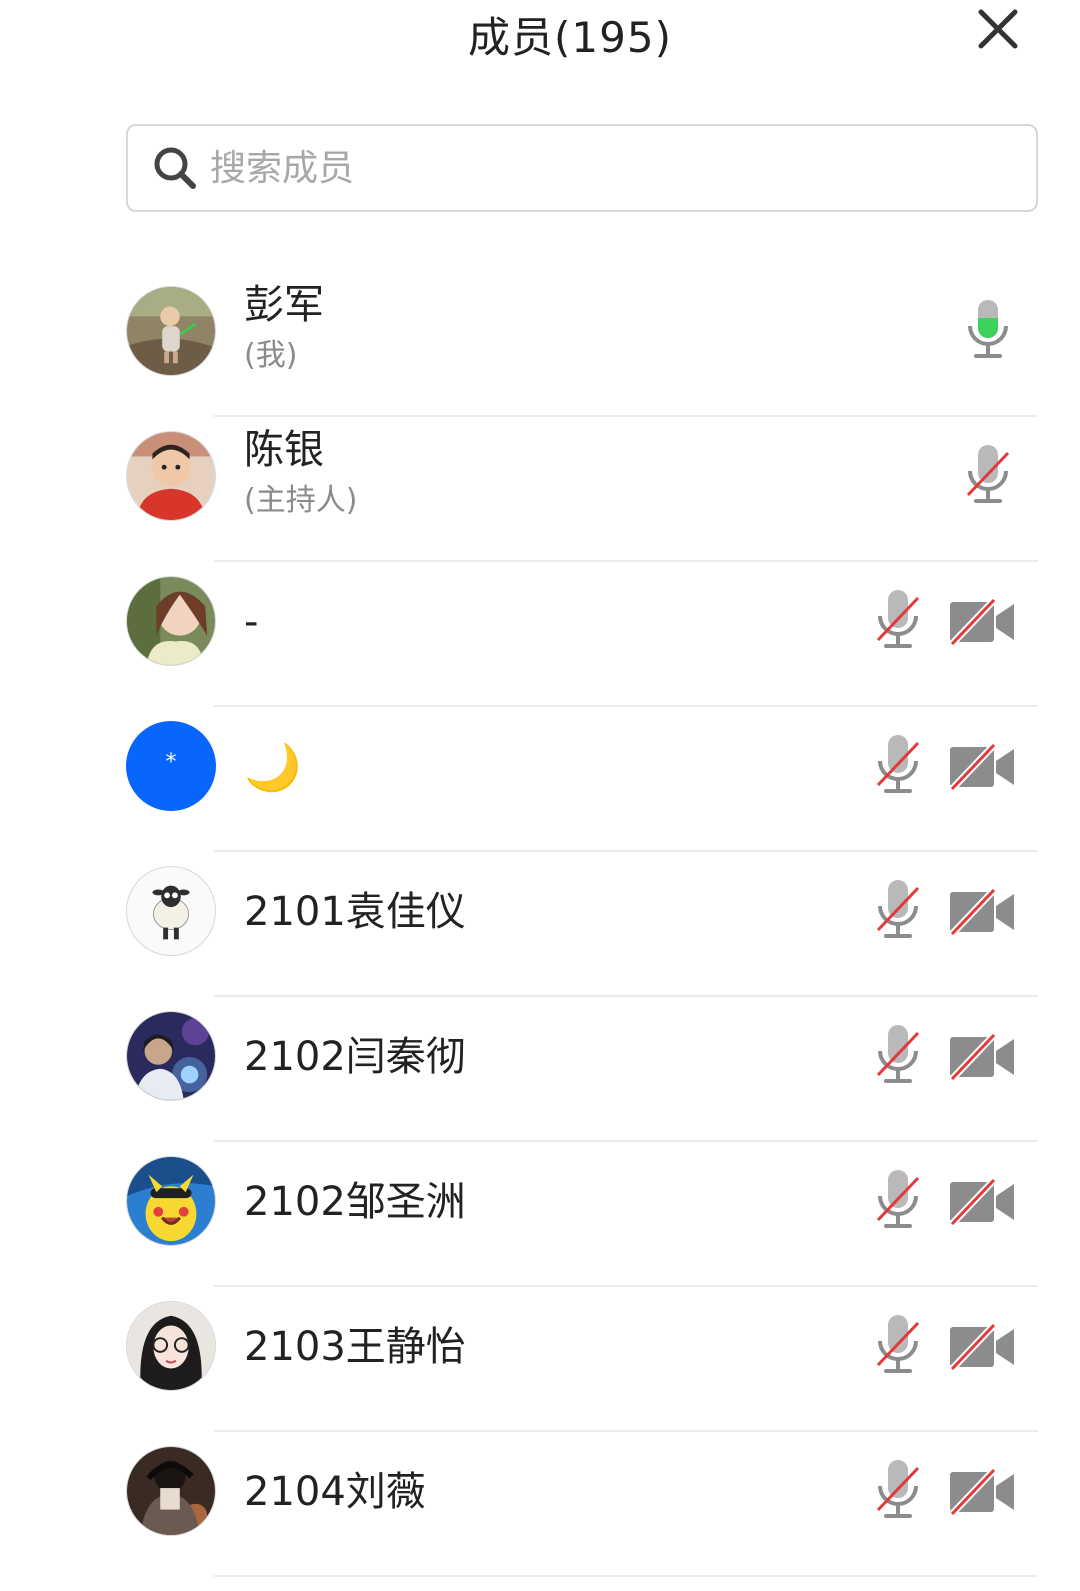 Image resolution: width=1080 pixels, height=1591 pixels. Describe the element at coordinates (355, 912) in the screenshot. I see `member-name: 2101袁佳仪` at that location.